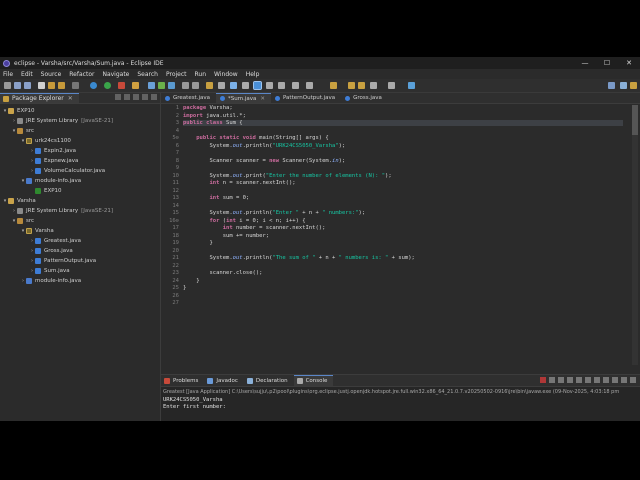 The image size is (640, 480). Describe the element at coordinates (281, 85) in the screenshot. I see `next-annotation-icon` at that location.